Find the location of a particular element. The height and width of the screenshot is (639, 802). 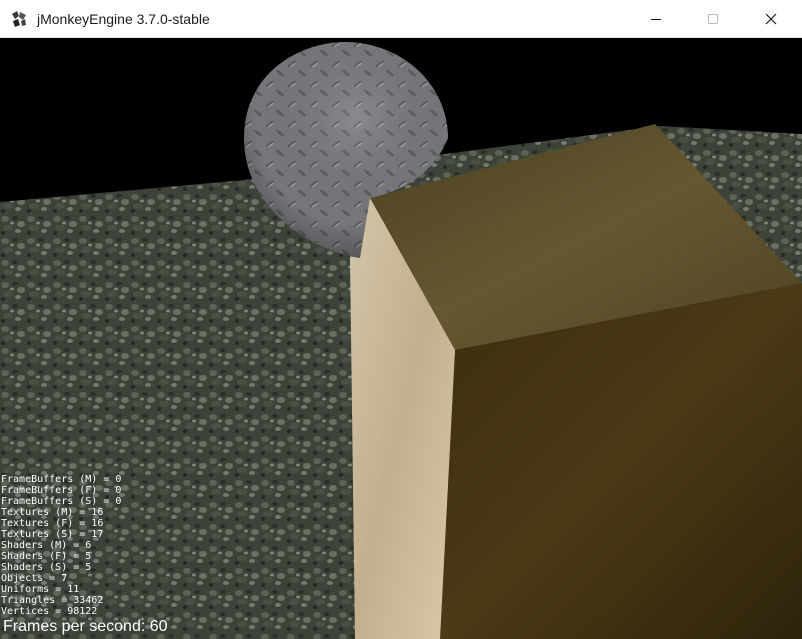

minimize-button is located at coordinates (656, 18).